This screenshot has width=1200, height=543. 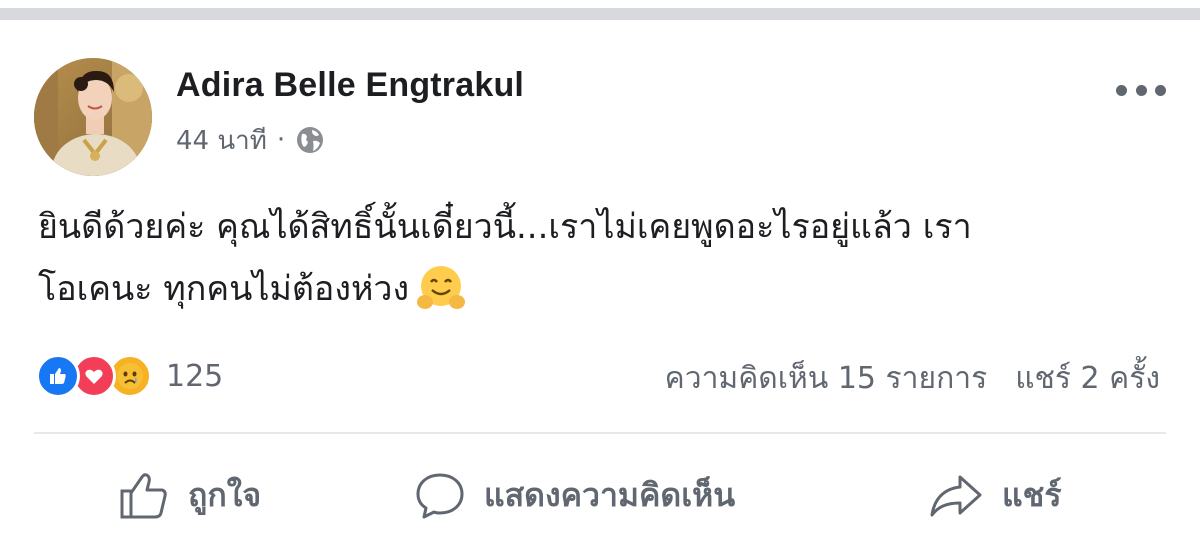 What do you see at coordinates (440, 496) in the screenshot?
I see `comment-bubble-icon` at bounding box center [440, 496].